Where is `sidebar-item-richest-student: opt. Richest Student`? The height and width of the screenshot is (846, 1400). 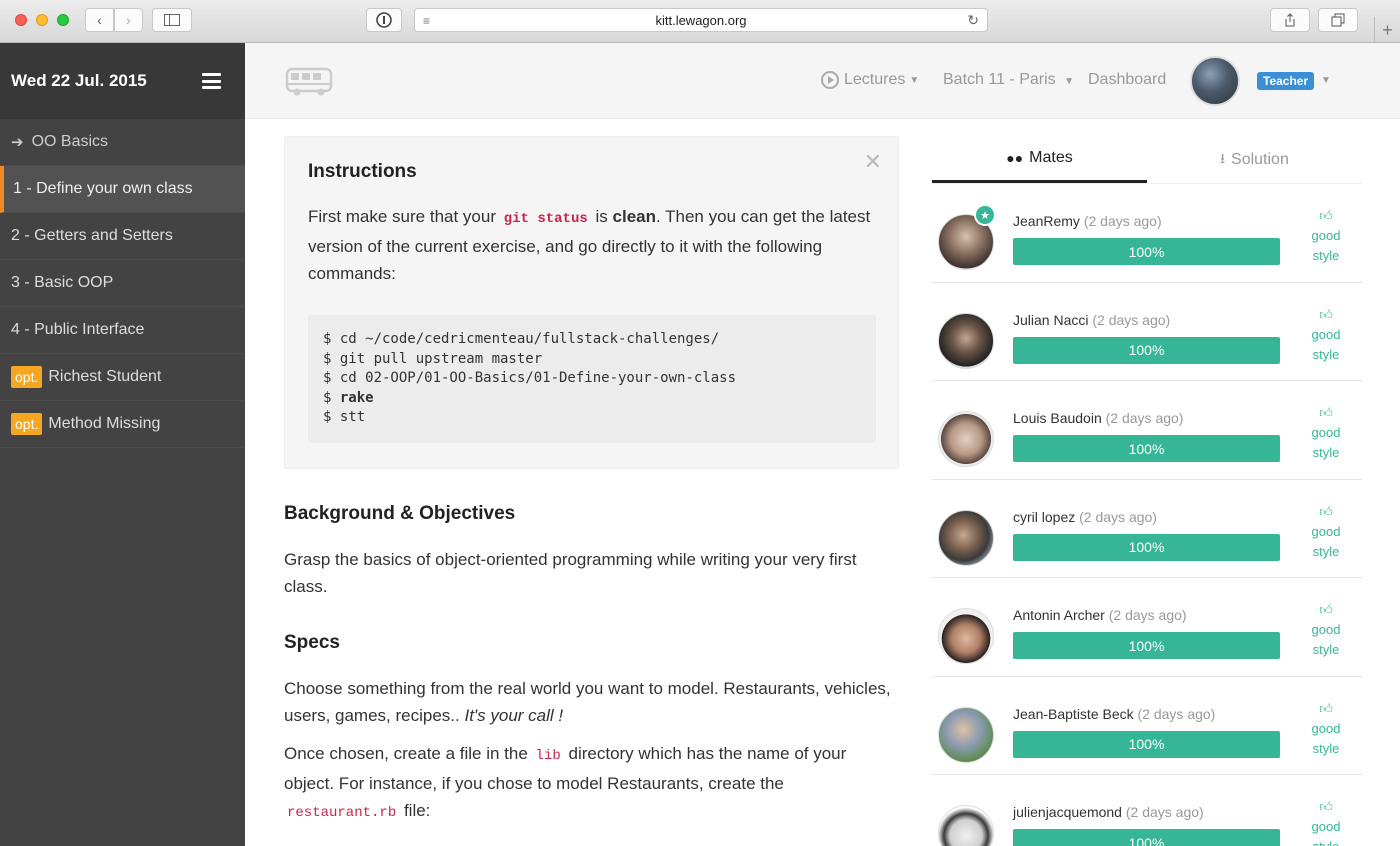
sidebar-item-richest-student: opt. Richest Student is located at coordinates (122, 377).